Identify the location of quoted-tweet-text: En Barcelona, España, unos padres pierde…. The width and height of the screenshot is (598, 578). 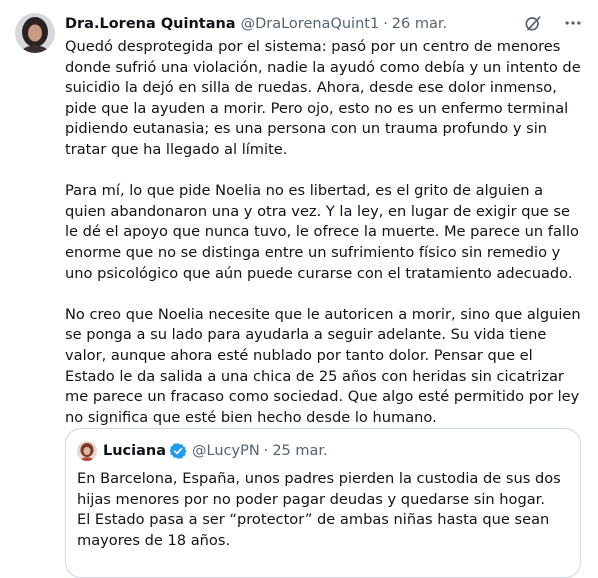
(319, 509).